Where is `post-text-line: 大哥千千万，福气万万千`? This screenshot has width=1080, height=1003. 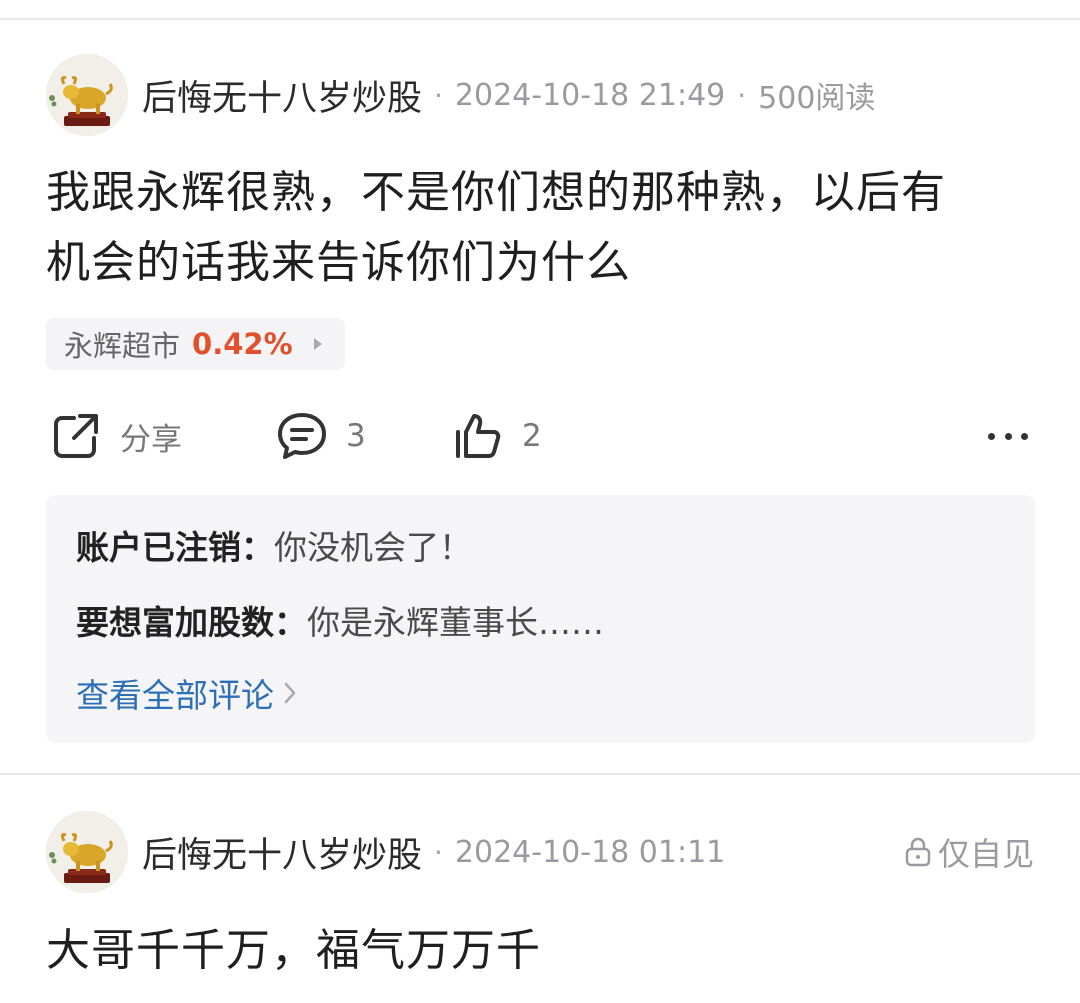 post-text-line: 大哥千千万，福气万万千 is located at coordinates (293, 950).